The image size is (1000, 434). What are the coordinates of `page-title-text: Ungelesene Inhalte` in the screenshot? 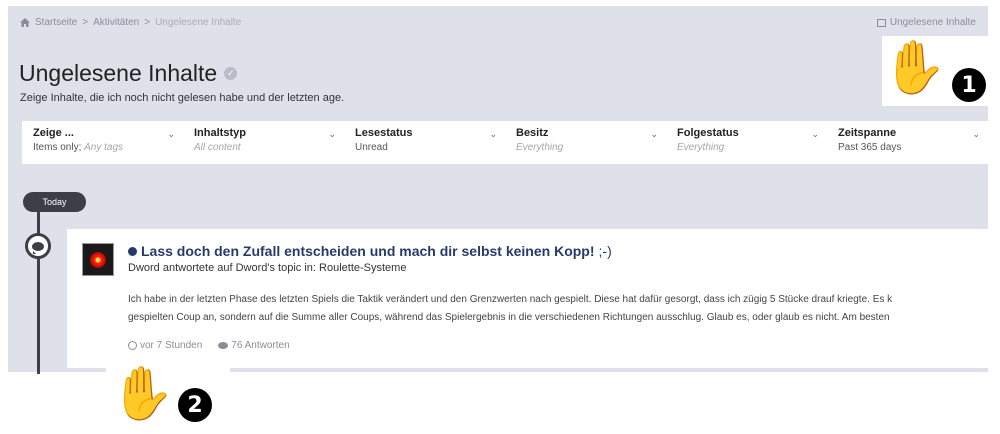 It's located at (118, 73).